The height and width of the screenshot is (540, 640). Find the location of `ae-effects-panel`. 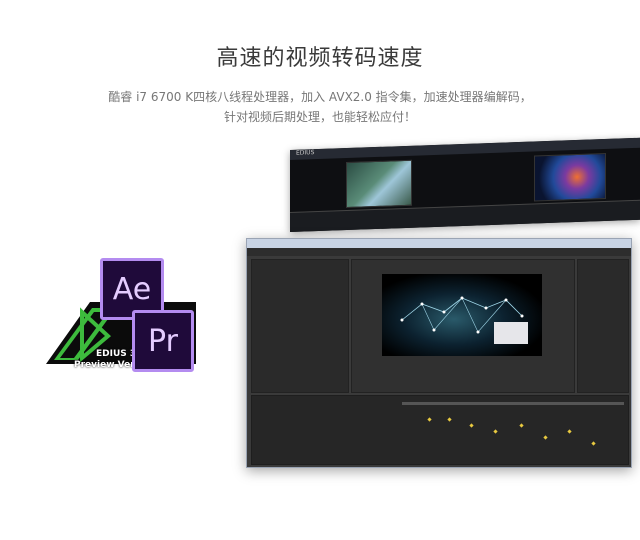

ae-effects-panel is located at coordinates (603, 326).